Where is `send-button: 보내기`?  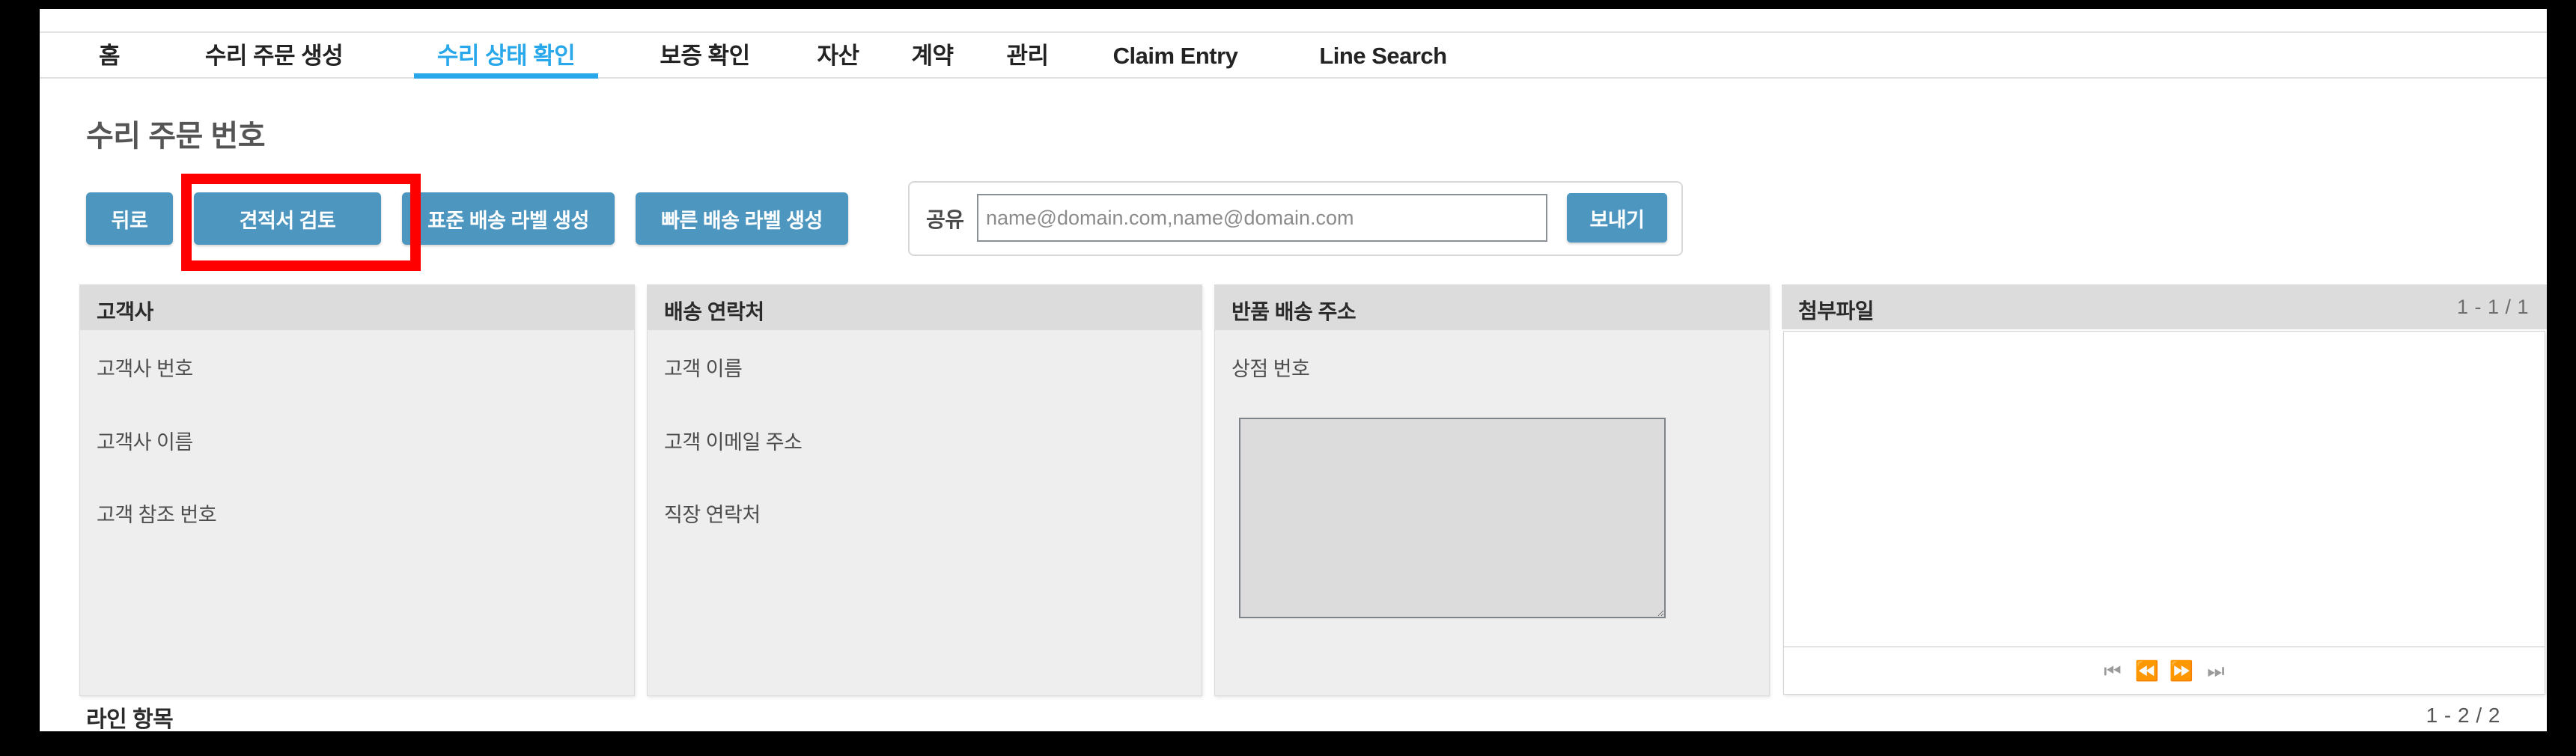
send-button: 보내기 is located at coordinates (1617, 218).